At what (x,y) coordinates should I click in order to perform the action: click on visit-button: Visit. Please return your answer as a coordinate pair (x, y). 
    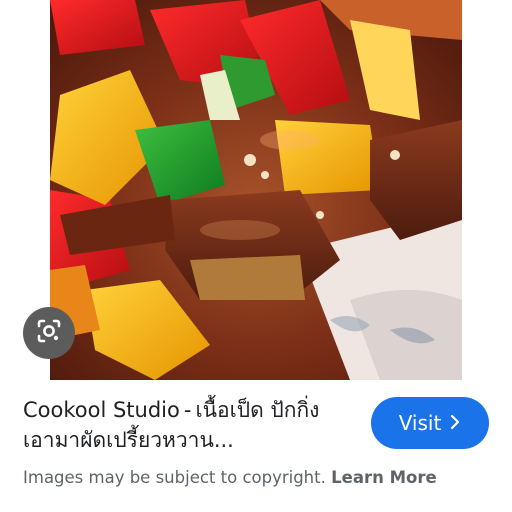
    Looking at the image, I should click on (430, 423).